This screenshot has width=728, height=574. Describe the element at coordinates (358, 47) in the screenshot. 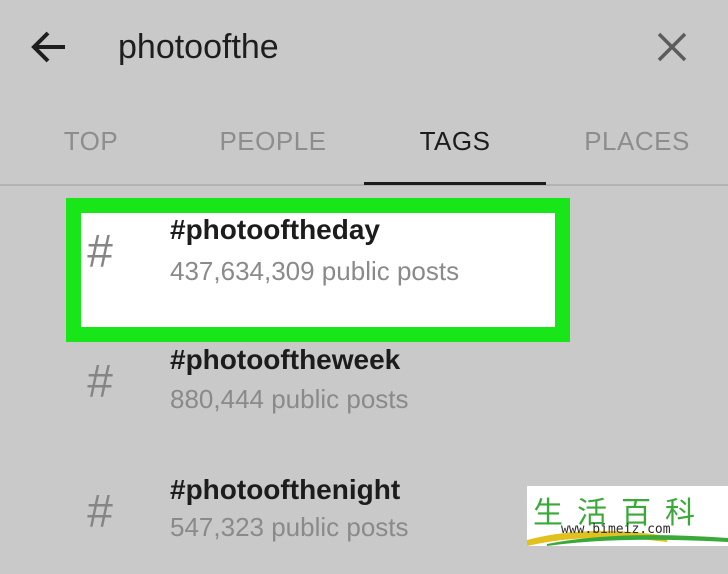

I see `search-input` at that location.